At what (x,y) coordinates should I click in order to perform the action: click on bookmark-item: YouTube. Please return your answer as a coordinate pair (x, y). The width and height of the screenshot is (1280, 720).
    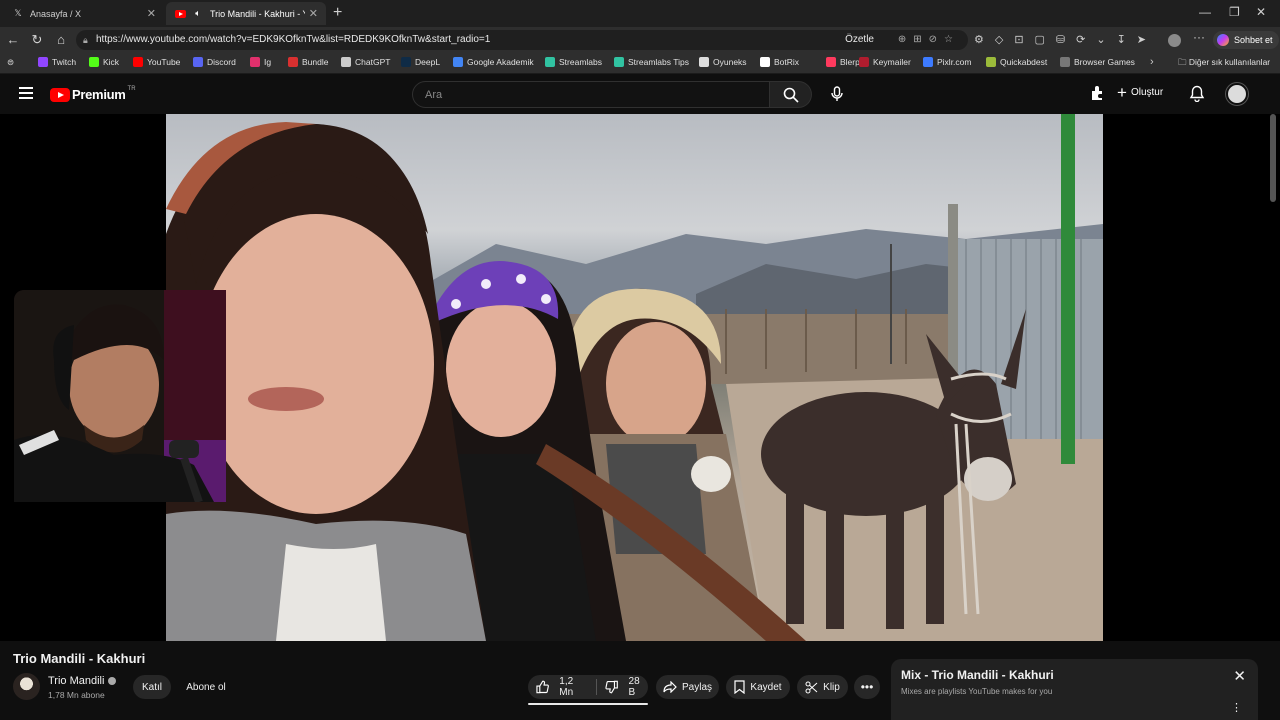
    Looking at the image, I should click on (156, 62).